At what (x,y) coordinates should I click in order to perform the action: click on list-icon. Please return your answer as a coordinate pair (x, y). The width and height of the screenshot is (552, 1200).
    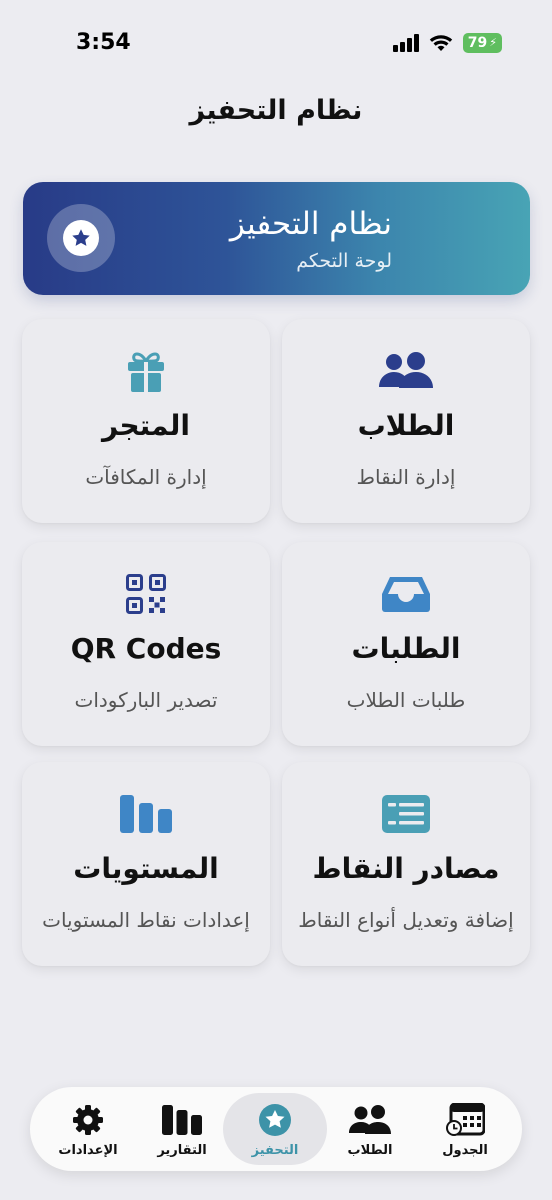
    Looking at the image, I should click on (406, 814).